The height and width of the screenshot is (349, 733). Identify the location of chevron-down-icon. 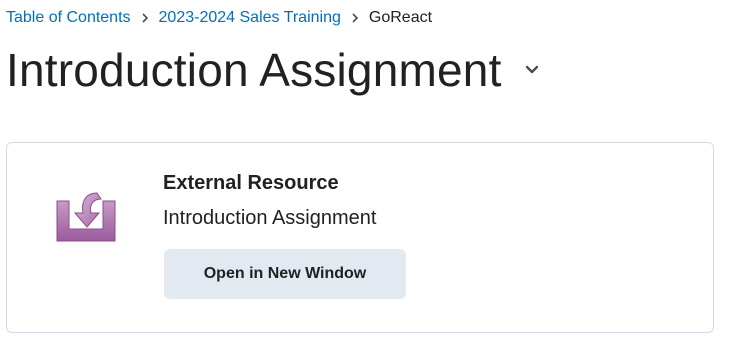
(532, 70).